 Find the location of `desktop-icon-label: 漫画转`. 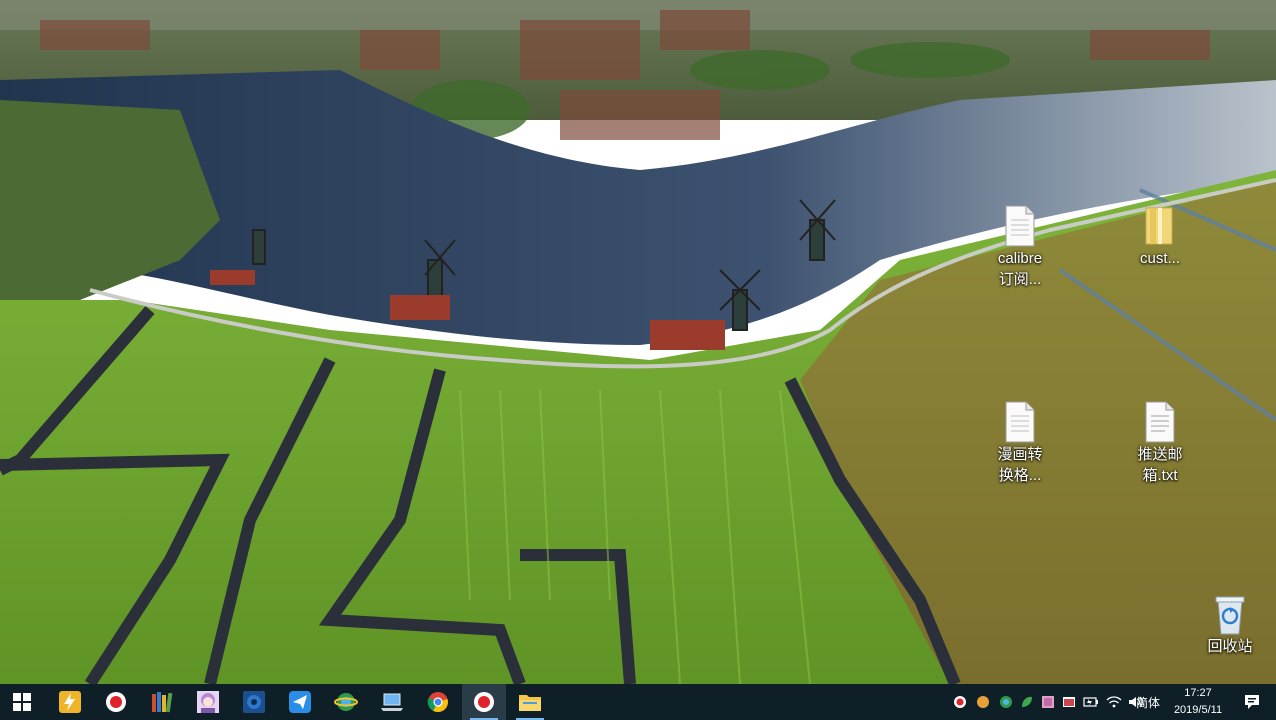

desktop-icon-label: 漫画转 is located at coordinates (1020, 454).